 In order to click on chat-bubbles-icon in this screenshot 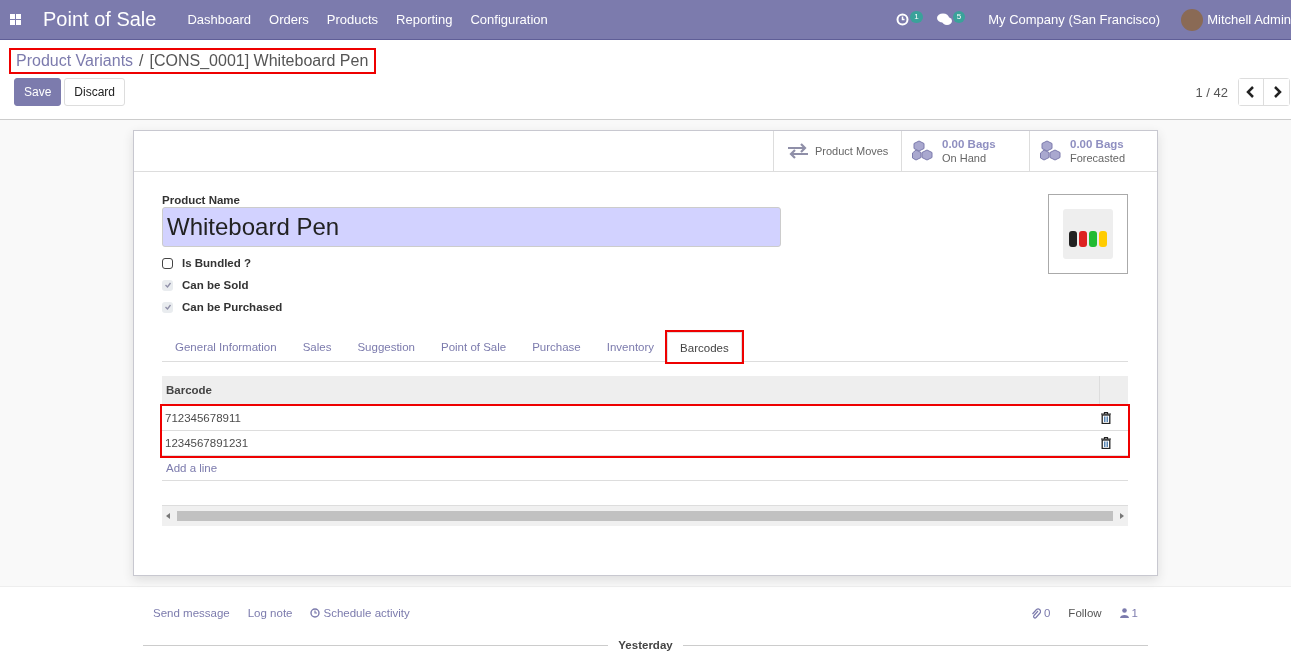, I will do `click(944, 19)`.